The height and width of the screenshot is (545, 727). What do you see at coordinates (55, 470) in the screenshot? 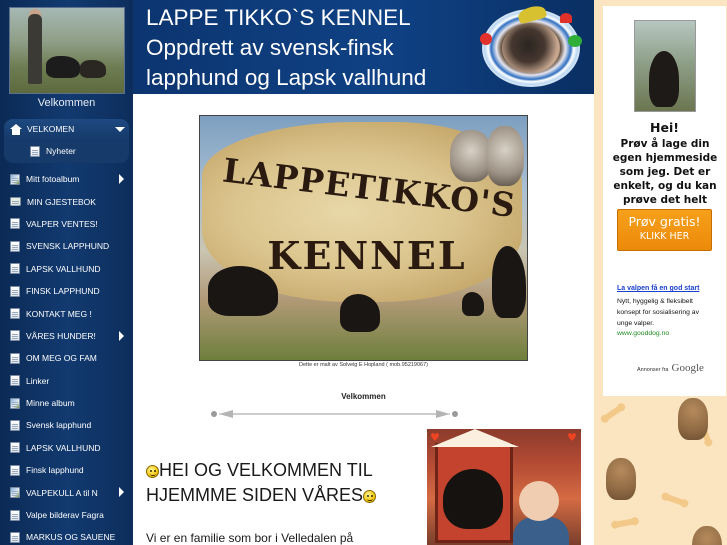
I see `sidebar-item-label: Finsk lapphund` at bounding box center [55, 470].